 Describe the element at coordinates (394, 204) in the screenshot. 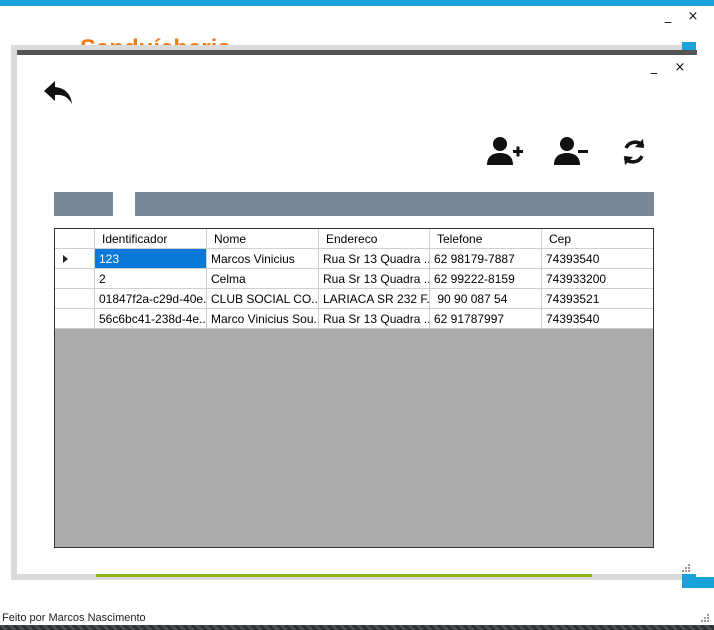

I see `search-input` at that location.